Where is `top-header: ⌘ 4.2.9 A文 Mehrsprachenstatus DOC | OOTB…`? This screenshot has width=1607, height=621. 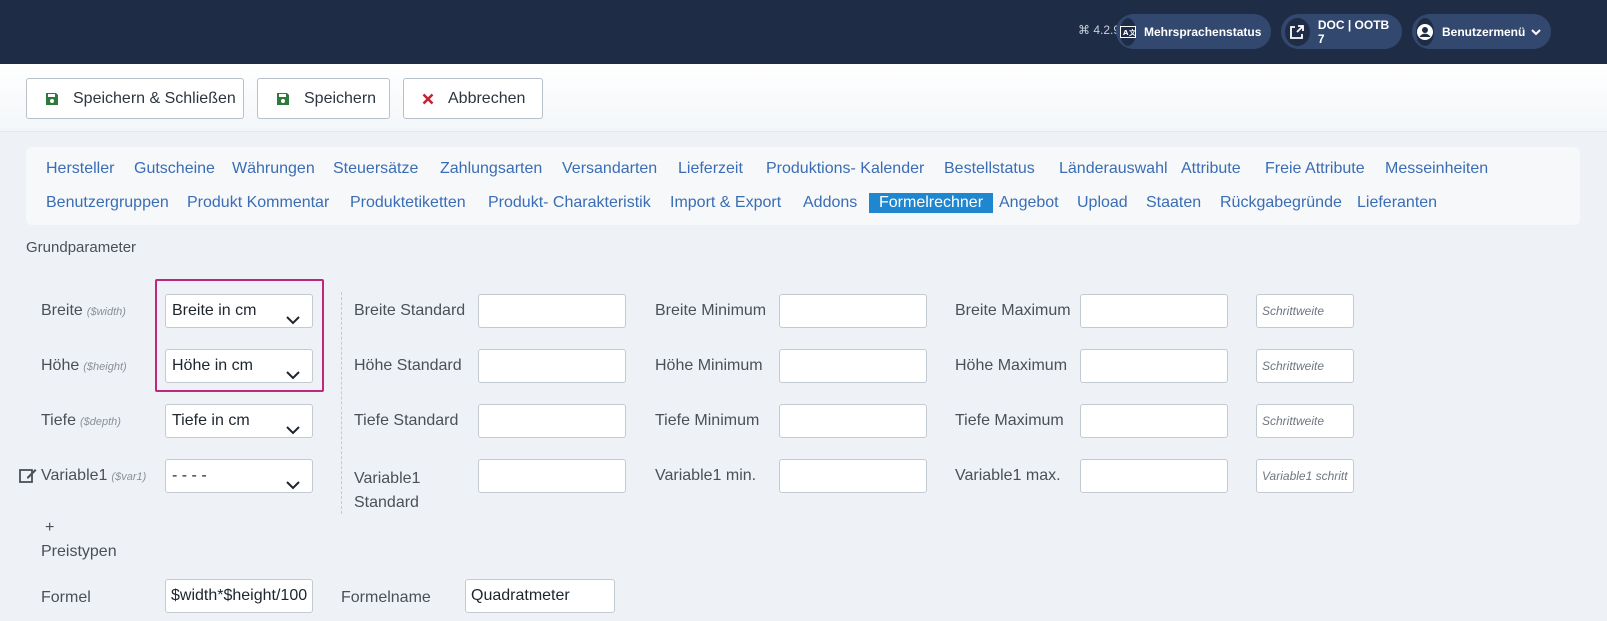 top-header: ⌘ 4.2.9 A文 Mehrsprachenstatus DOC | OOTB… is located at coordinates (803, 32).